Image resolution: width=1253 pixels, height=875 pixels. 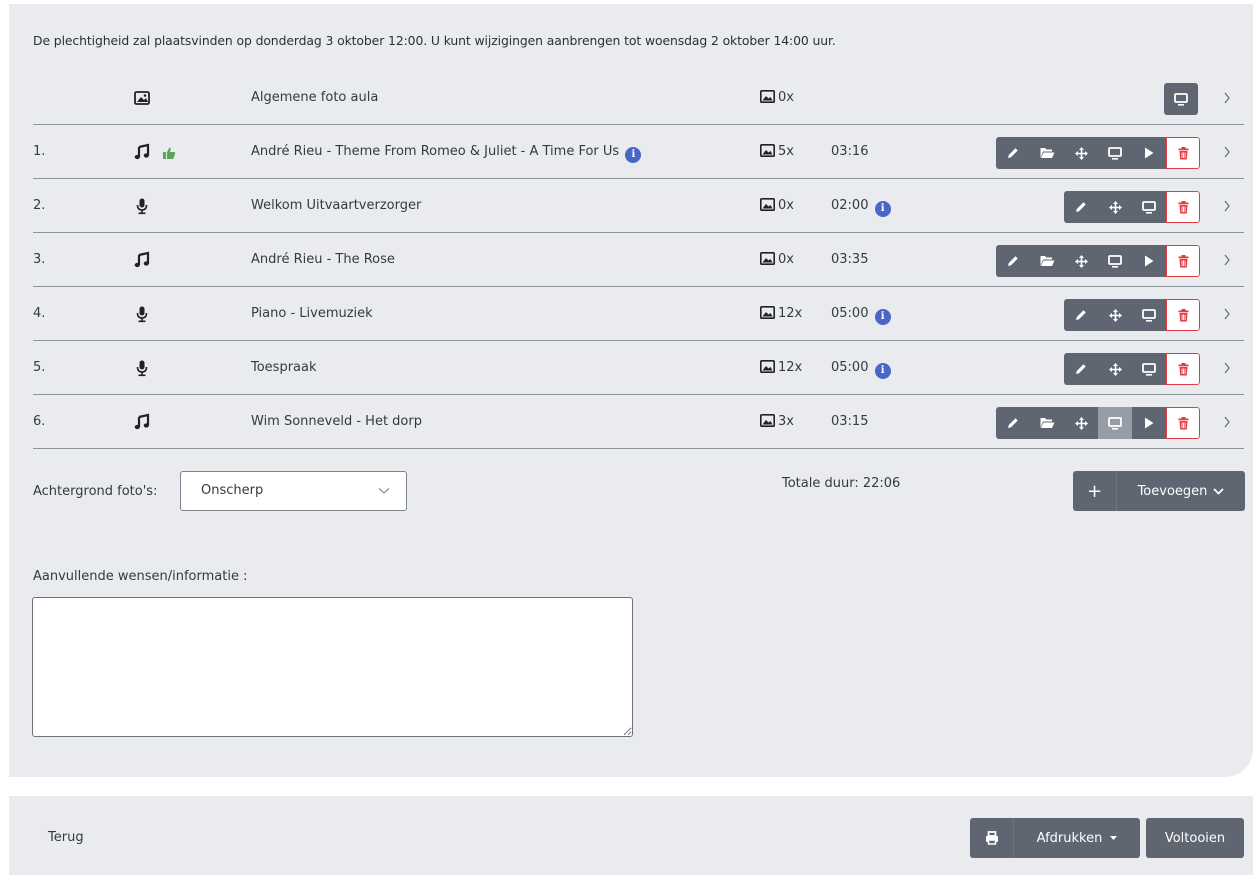 I want to click on row-duration: 05:00 i, so click(x=861, y=368).